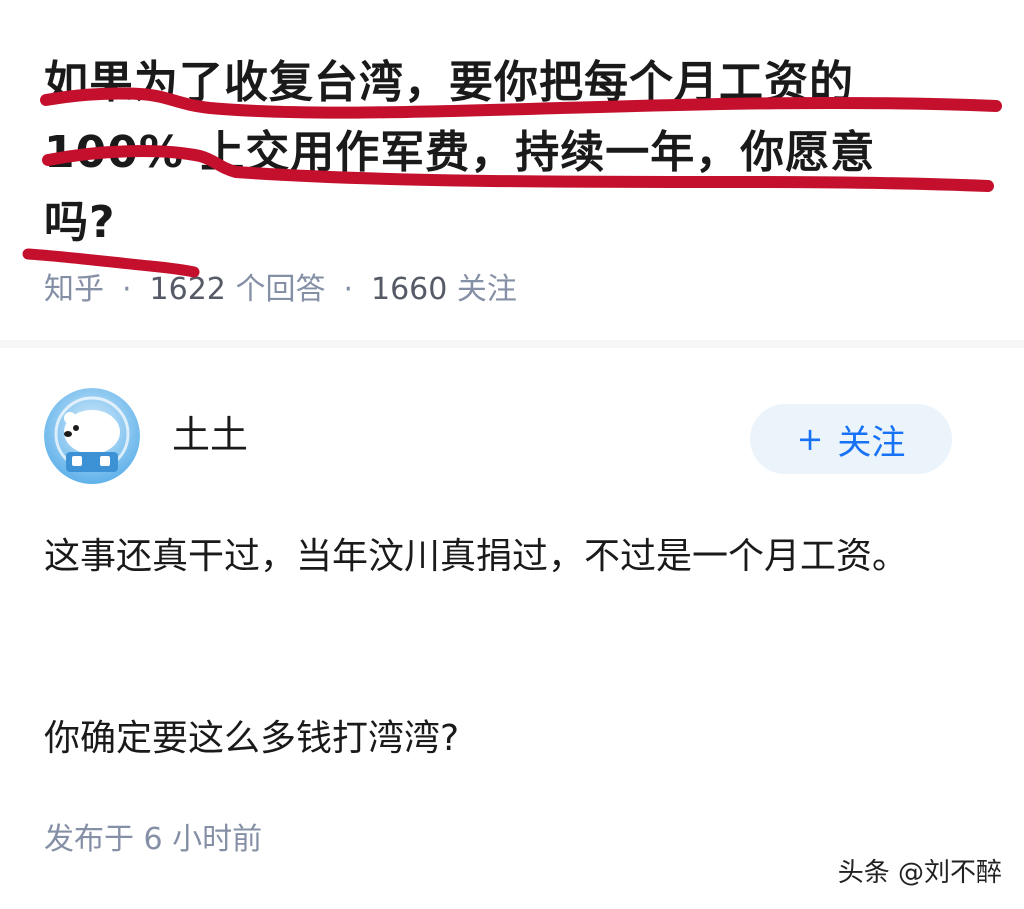  What do you see at coordinates (486, 289) in the screenshot?
I see `follower-count-label: 关注` at bounding box center [486, 289].